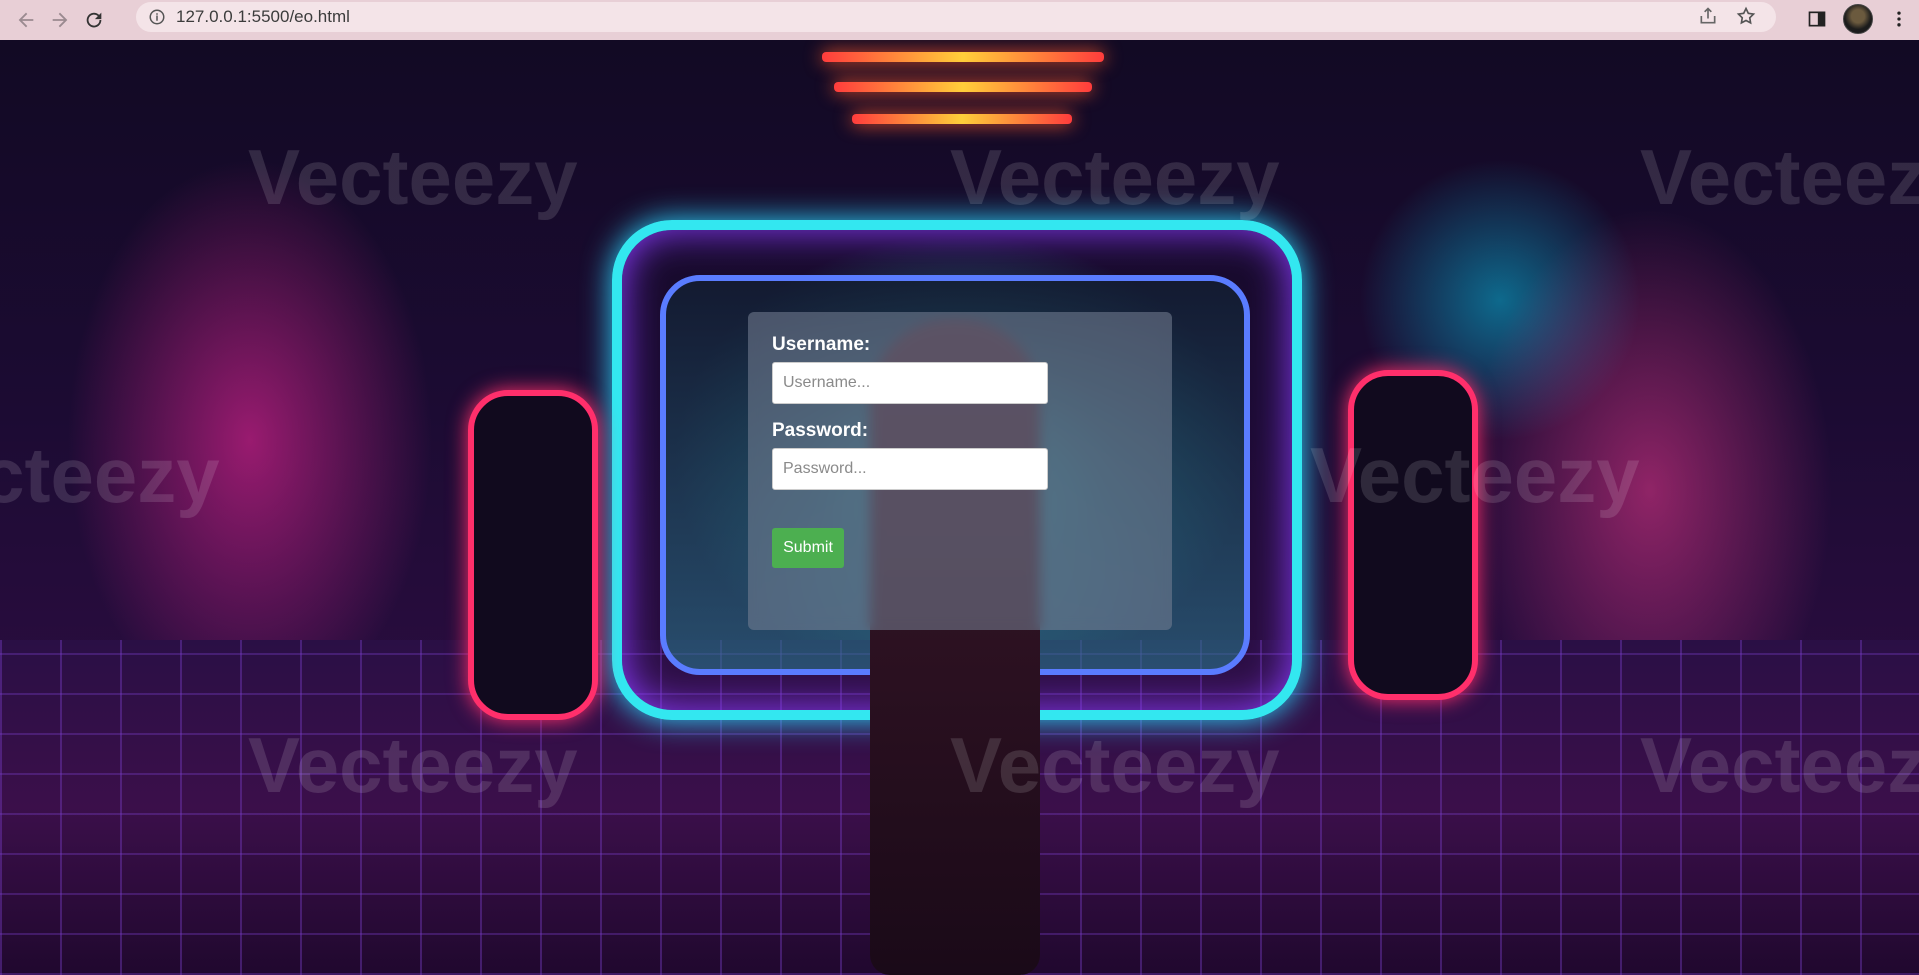 Image resolution: width=1919 pixels, height=975 pixels. I want to click on login-form: Username: Password: Submit, so click(960, 471).